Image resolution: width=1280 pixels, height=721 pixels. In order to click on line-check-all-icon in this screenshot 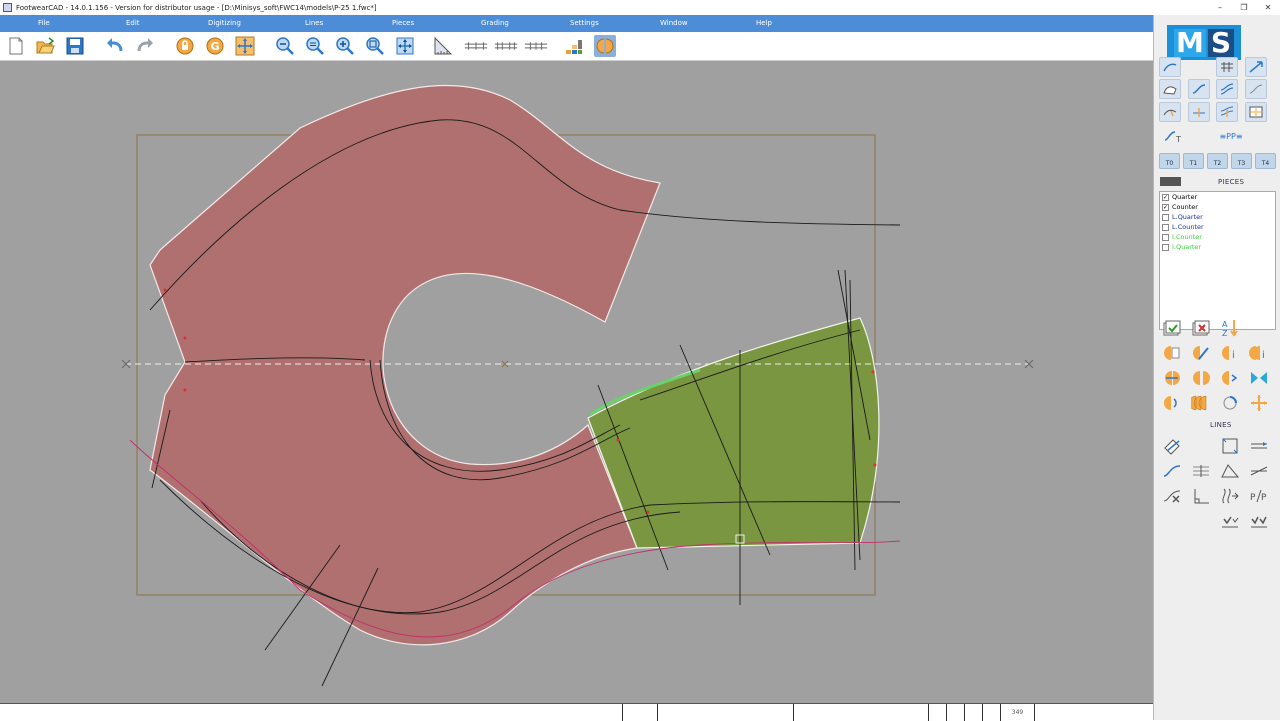, I will do `click(1259, 521)`.